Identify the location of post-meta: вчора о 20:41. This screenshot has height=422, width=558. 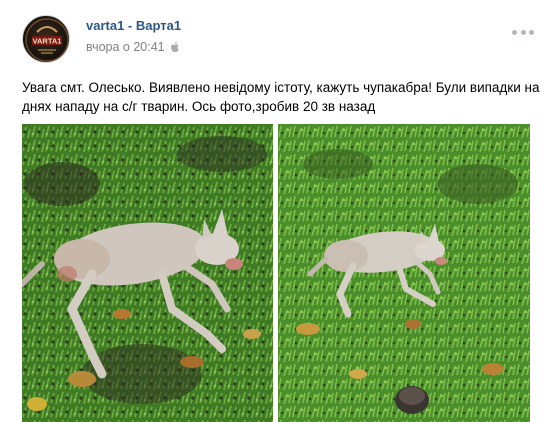
(133, 47).